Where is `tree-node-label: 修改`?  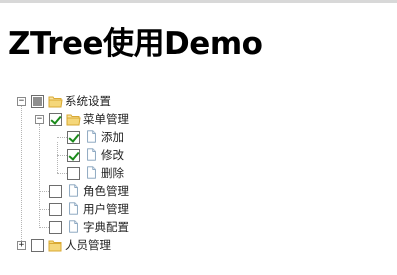 tree-node-label: 修改 is located at coordinates (112, 155).